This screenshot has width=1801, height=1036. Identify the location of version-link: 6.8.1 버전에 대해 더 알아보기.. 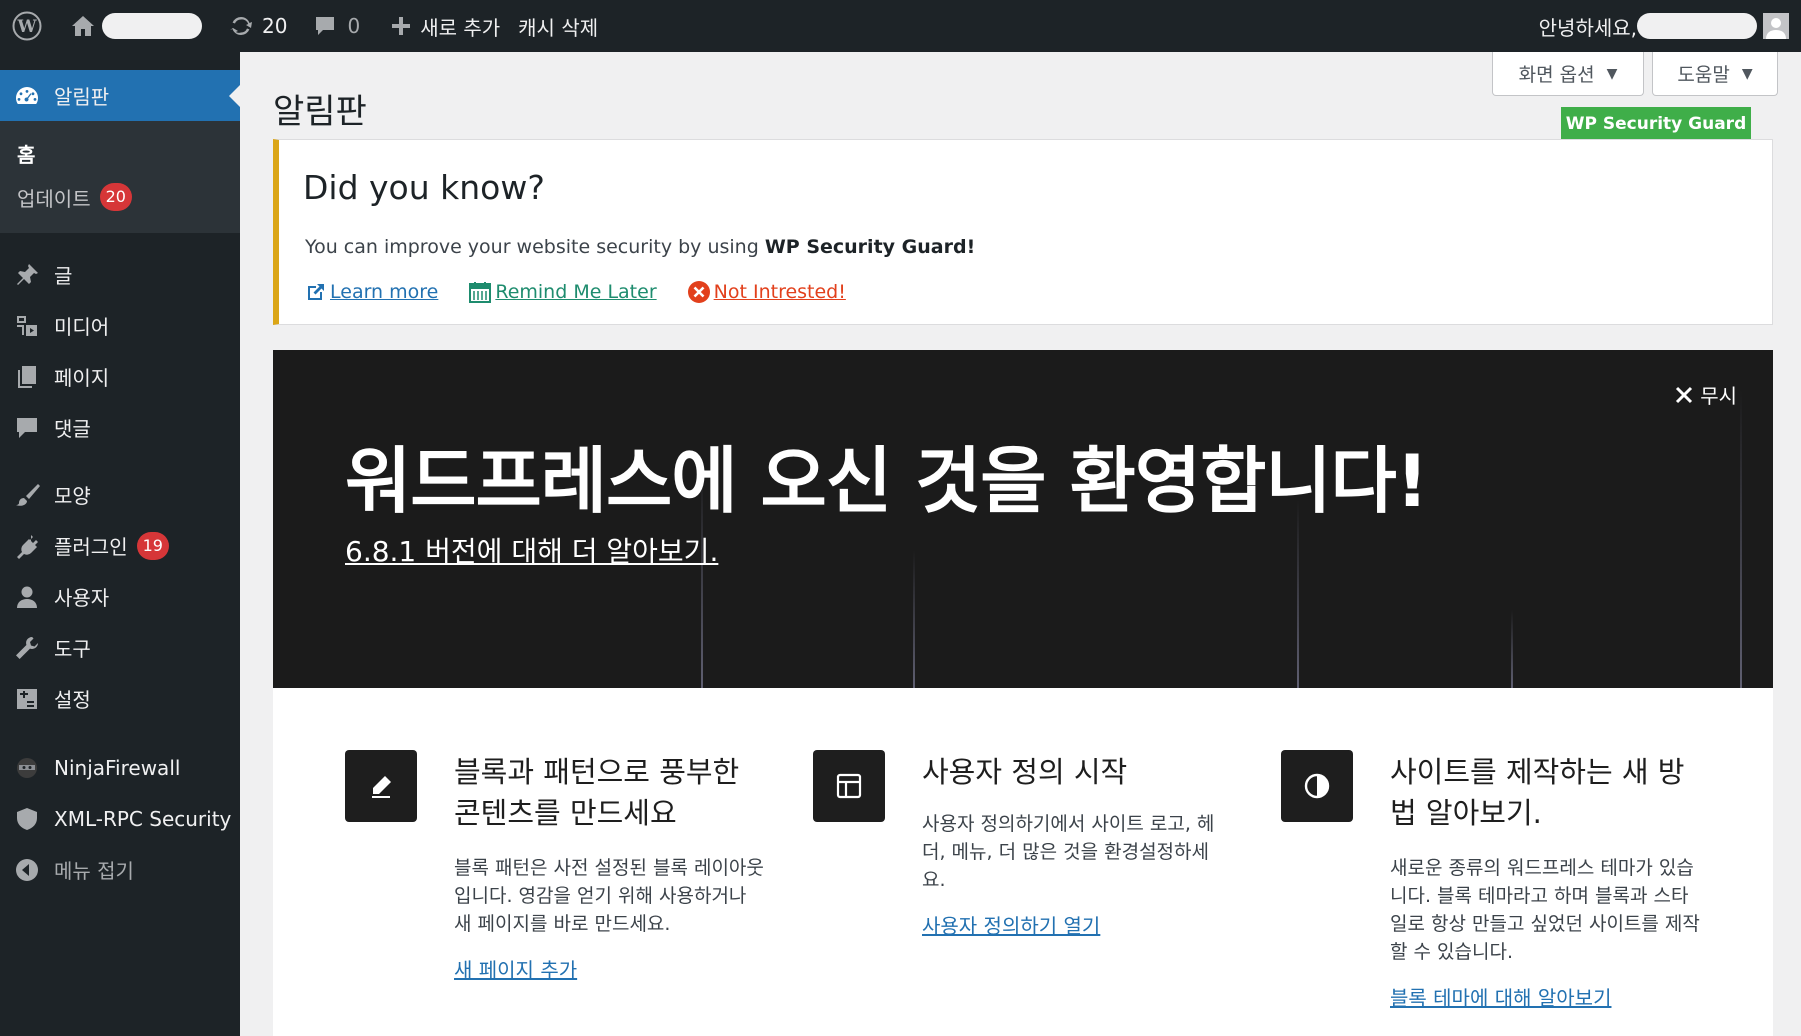
(531, 550).